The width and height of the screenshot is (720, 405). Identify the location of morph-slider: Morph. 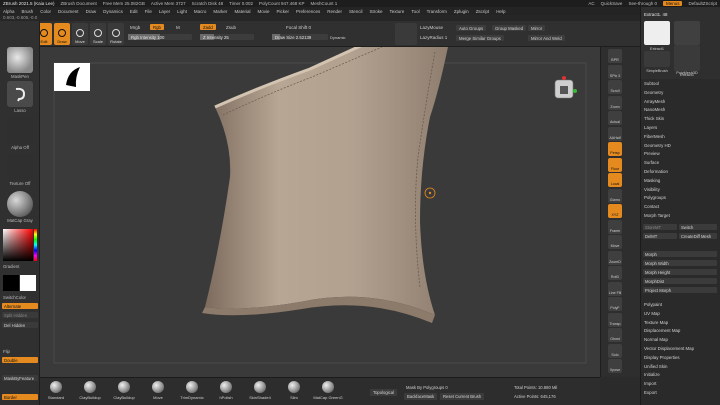
(680, 254).